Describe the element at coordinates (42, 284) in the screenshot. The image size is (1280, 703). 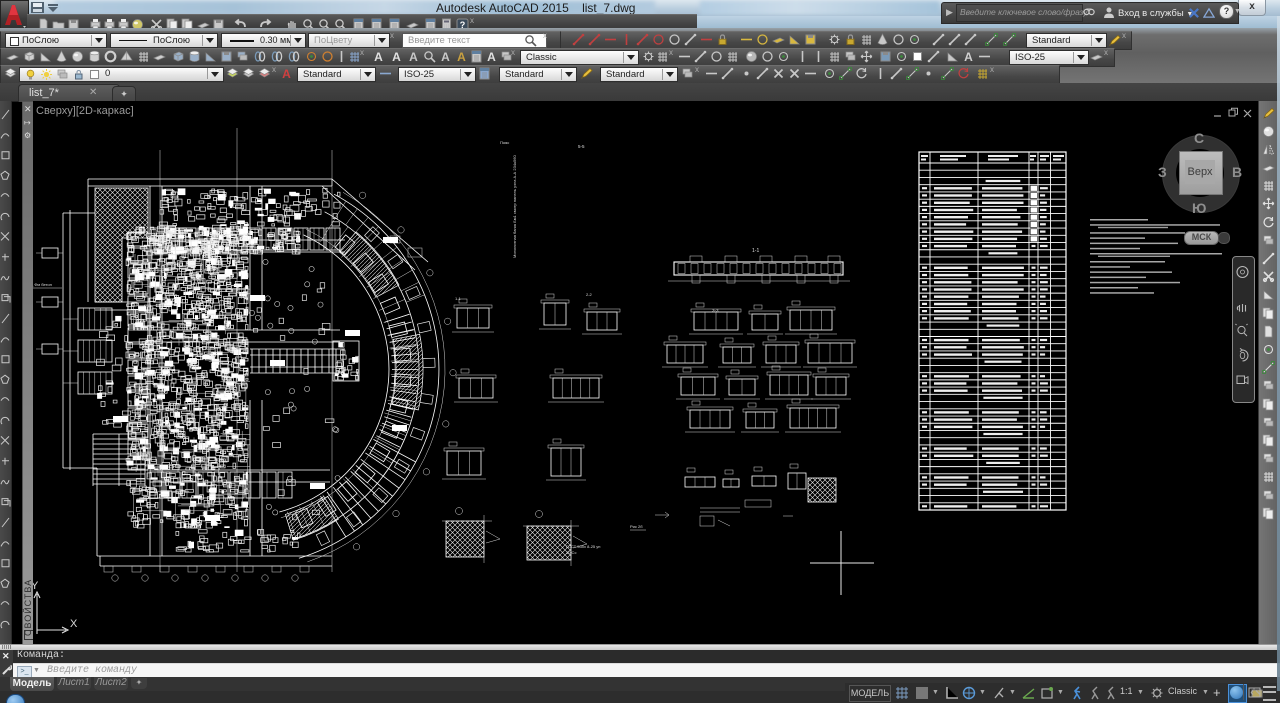
I see `svg-text: Основание под Фм бетон` at that location.